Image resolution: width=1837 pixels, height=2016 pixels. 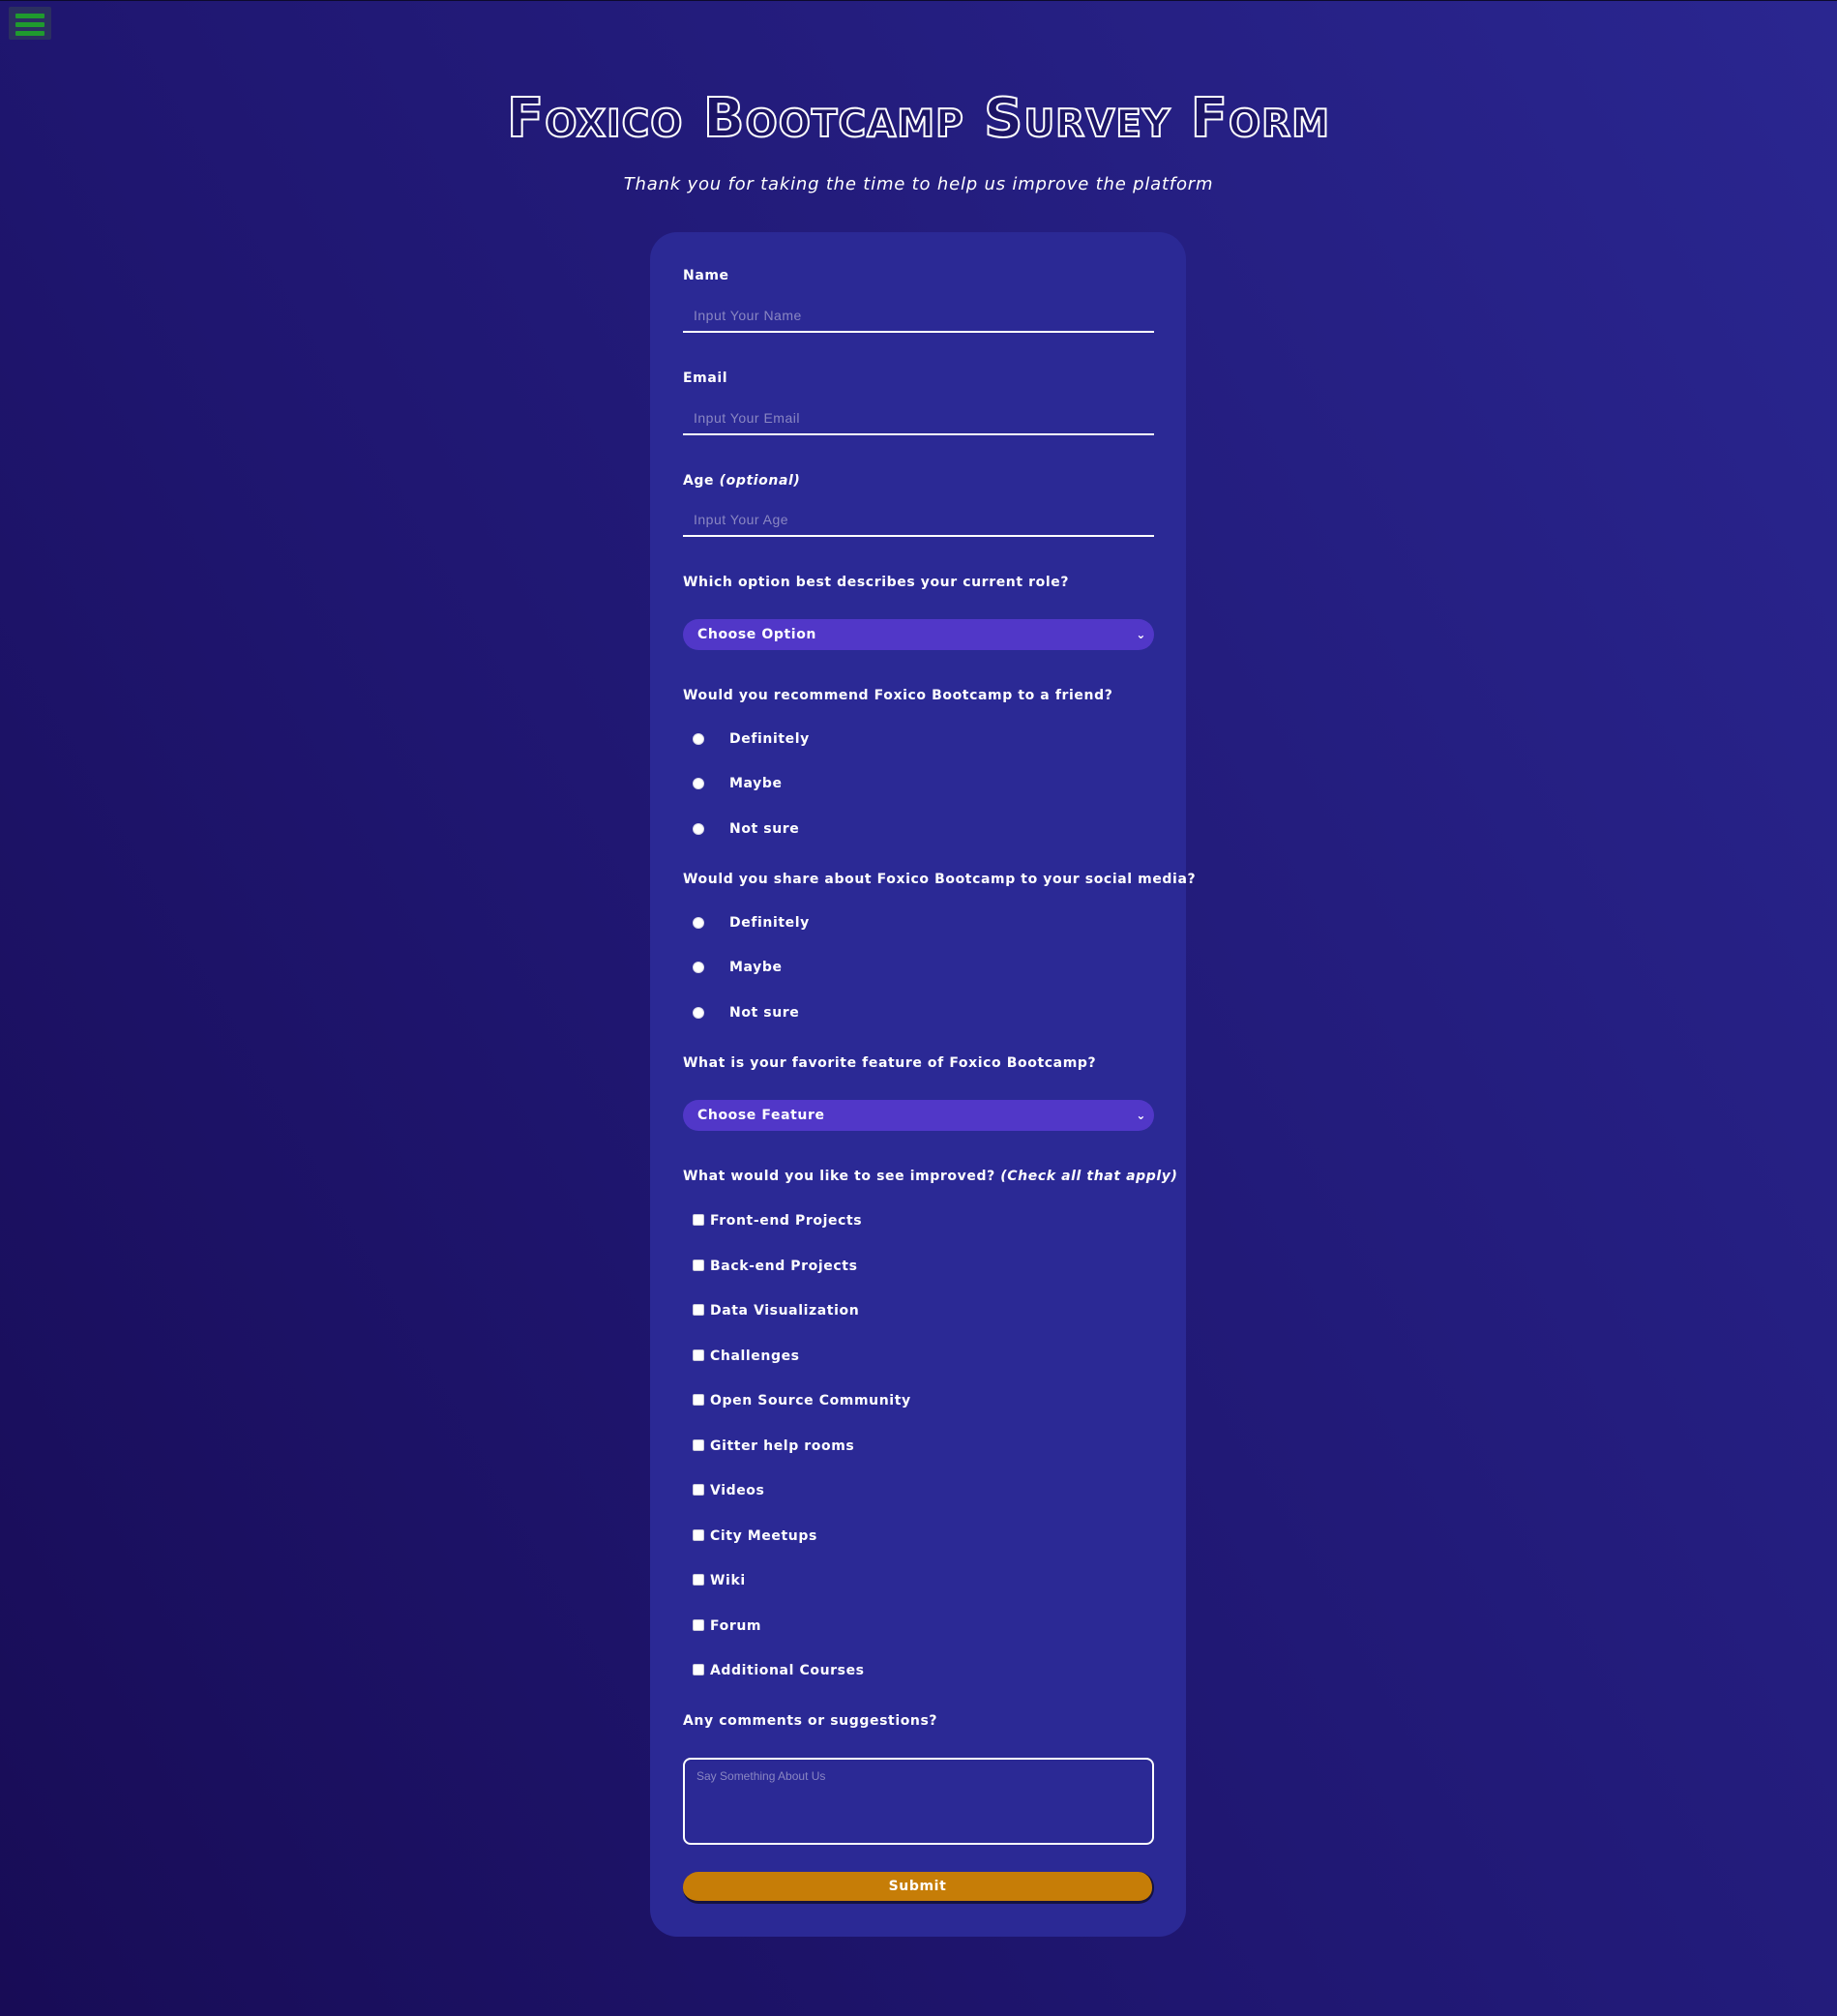 What do you see at coordinates (728, 1581) in the screenshot?
I see `improve-option-label: Wiki` at bounding box center [728, 1581].